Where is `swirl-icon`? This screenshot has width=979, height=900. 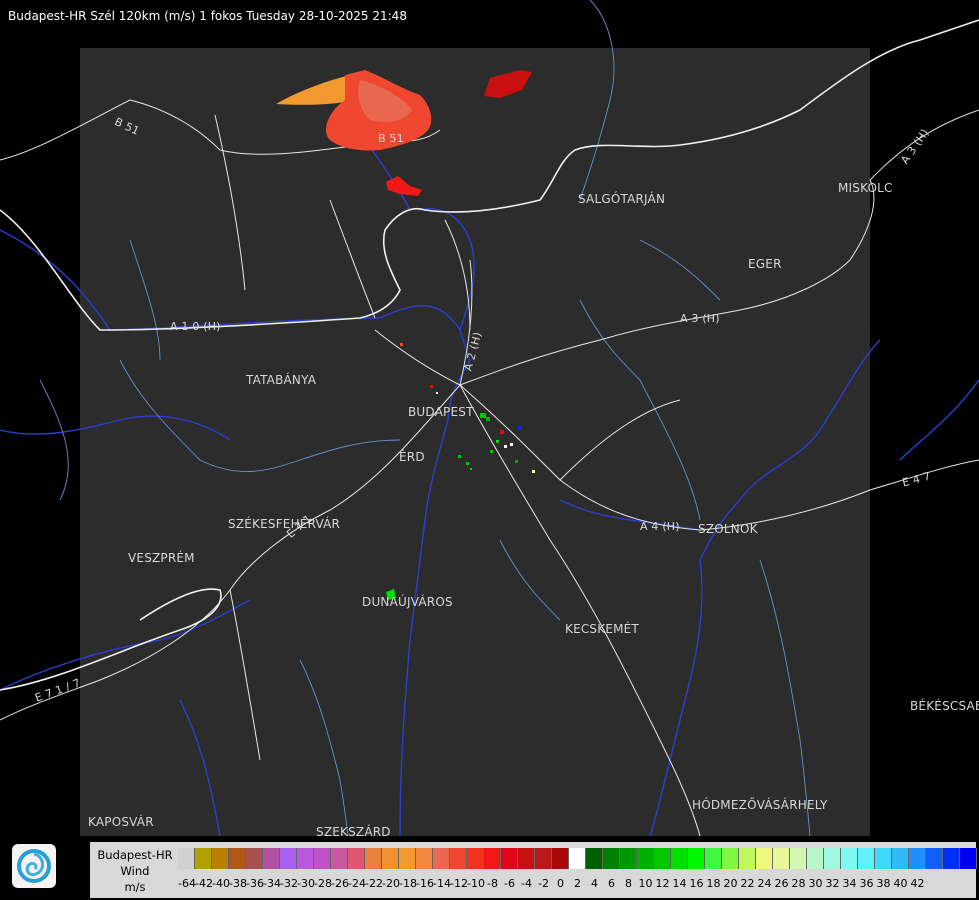 swirl-icon is located at coordinates (34, 866).